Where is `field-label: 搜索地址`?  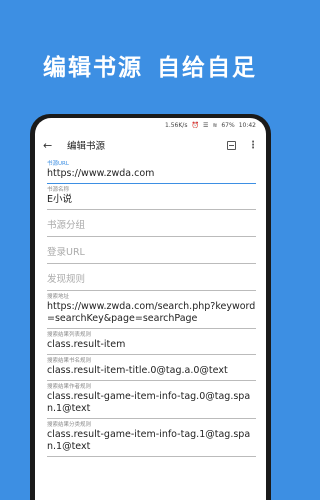 field-label: 搜索地址 is located at coordinates (58, 297).